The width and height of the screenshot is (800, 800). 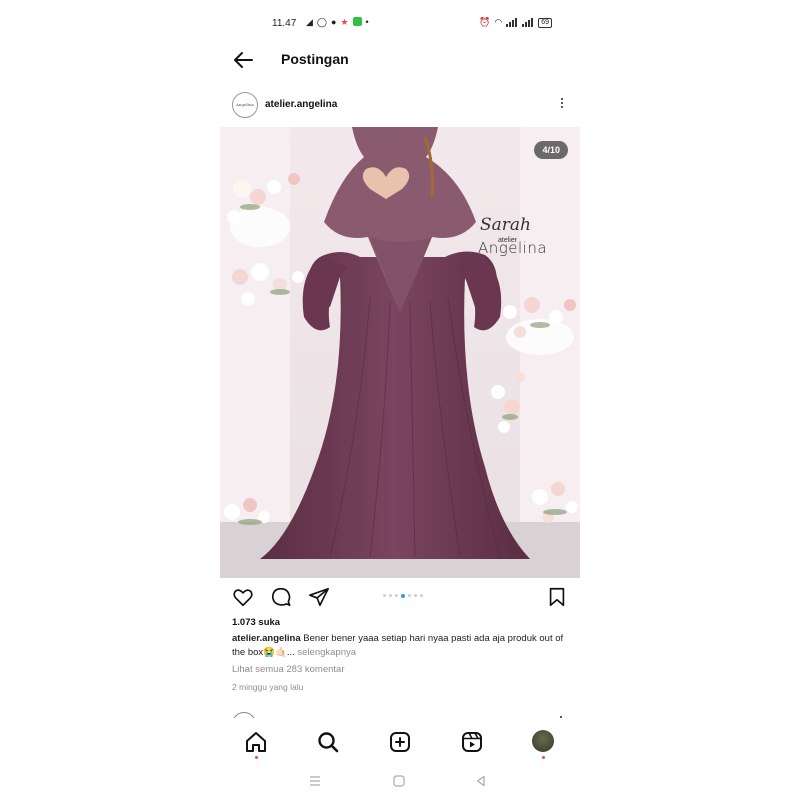 I want to click on shazam-icon: ●, so click(x=334, y=22).